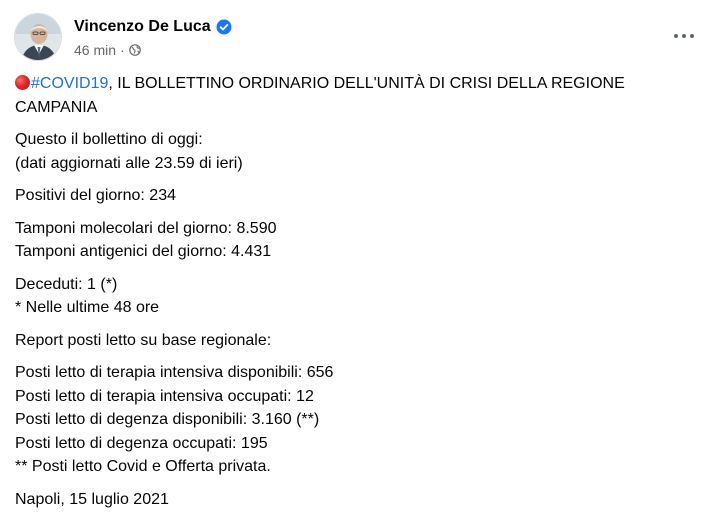 The image size is (710, 527). I want to click on more-options-button, so click(684, 36).